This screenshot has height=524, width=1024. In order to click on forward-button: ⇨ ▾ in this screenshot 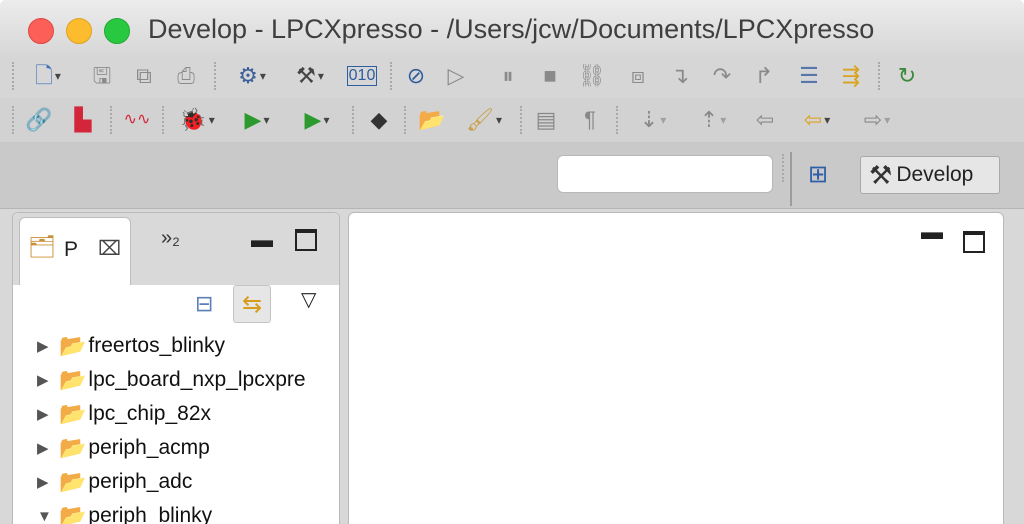, I will do `click(877, 120)`.